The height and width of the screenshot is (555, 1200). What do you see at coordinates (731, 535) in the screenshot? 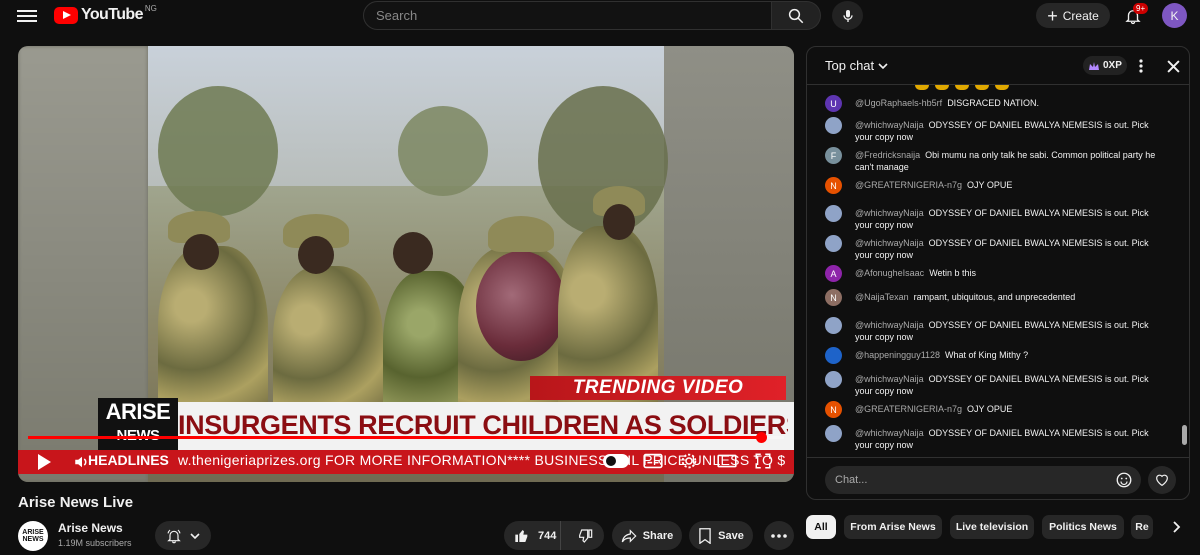
I see `save-label: Save` at bounding box center [731, 535].